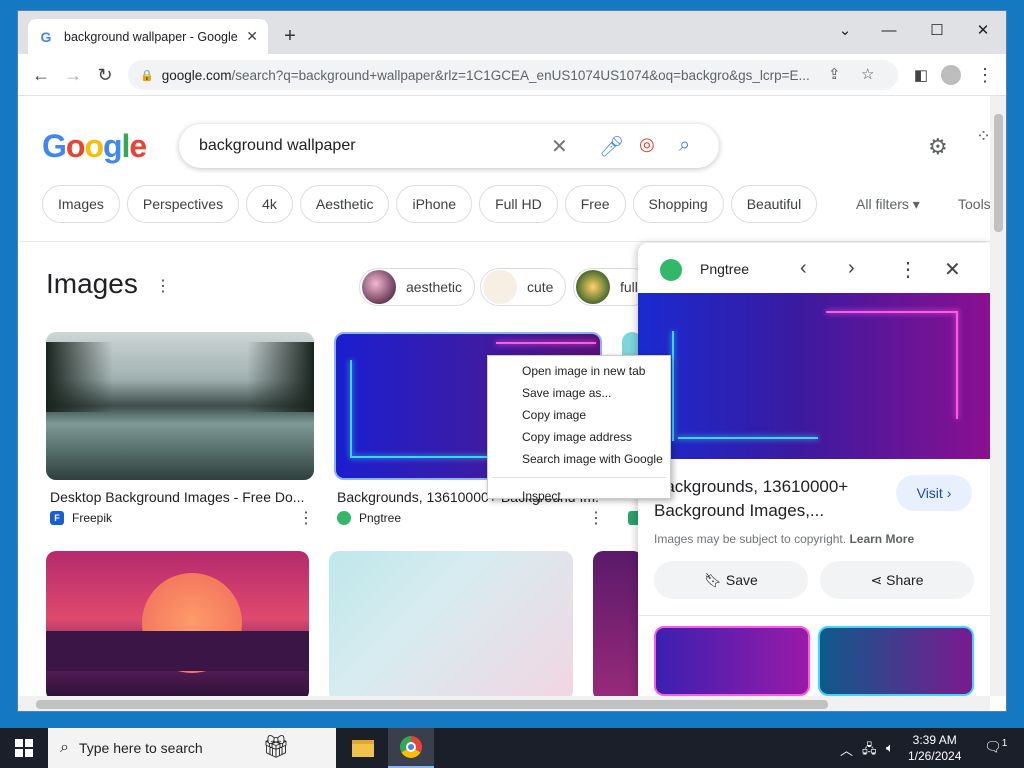 Image resolution: width=1024 pixels, height=768 pixels. Describe the element at coordinates (579, 437) in the screenshot. I see `menu-copy-image-address: Copy image address` at that location.